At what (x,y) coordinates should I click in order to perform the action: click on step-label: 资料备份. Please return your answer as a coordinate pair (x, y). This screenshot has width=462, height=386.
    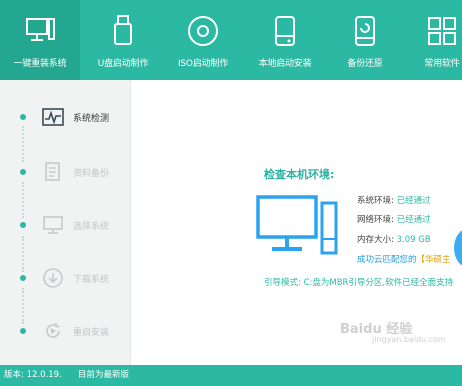
    Looking at the image, I should click on (91, 174).